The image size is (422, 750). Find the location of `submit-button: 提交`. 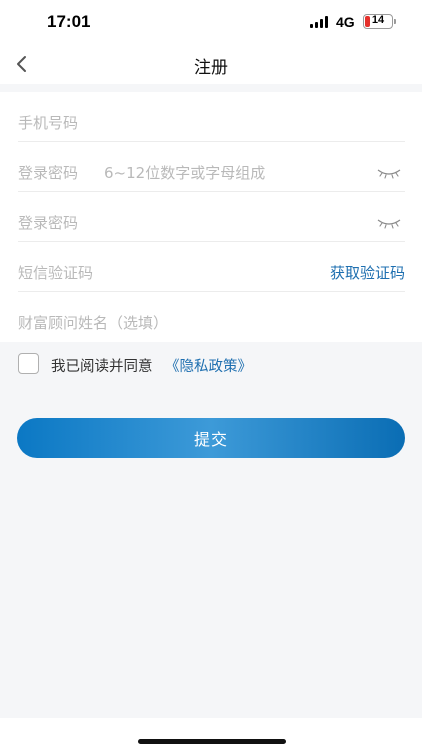

submit-button: 提交 is located at coordinates (211, 438).